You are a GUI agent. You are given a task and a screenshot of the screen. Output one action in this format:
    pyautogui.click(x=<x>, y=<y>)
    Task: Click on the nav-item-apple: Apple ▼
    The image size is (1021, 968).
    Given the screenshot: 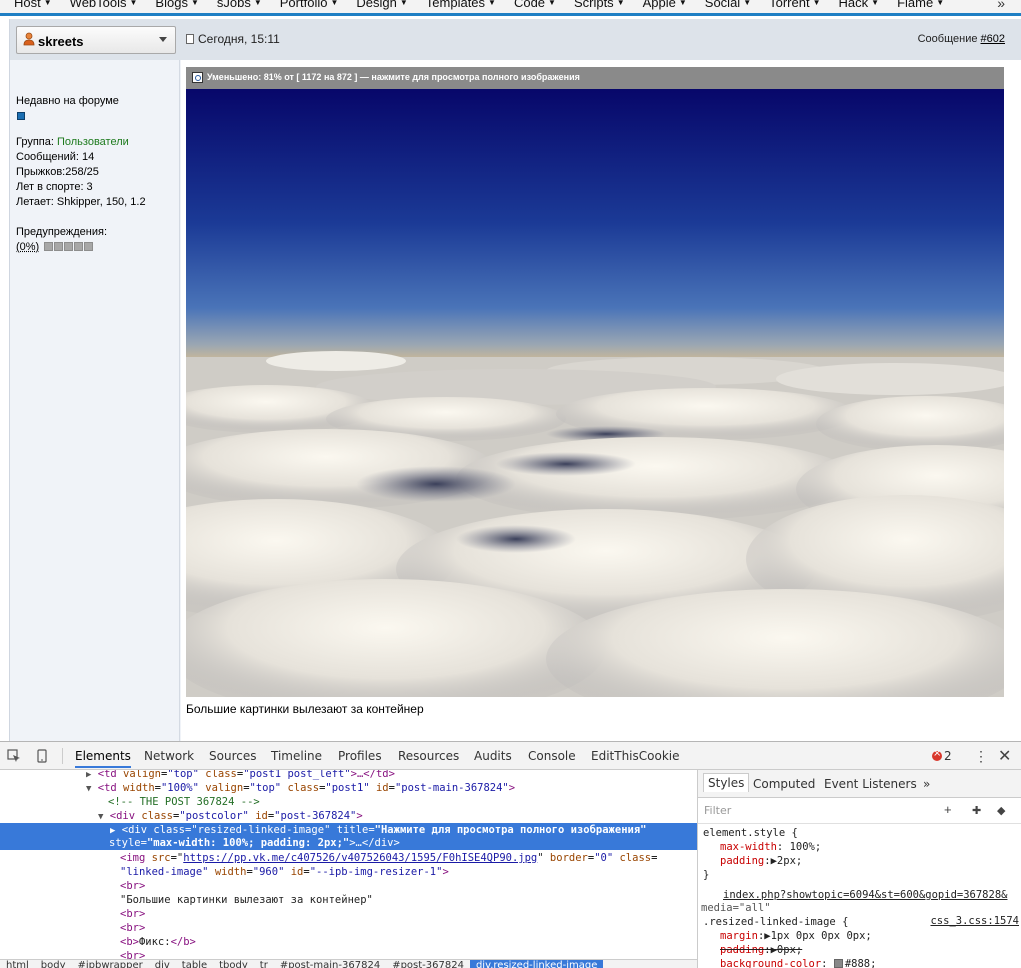 What is the action you would take?
    pyautogui.click(x=665, y=5)
    